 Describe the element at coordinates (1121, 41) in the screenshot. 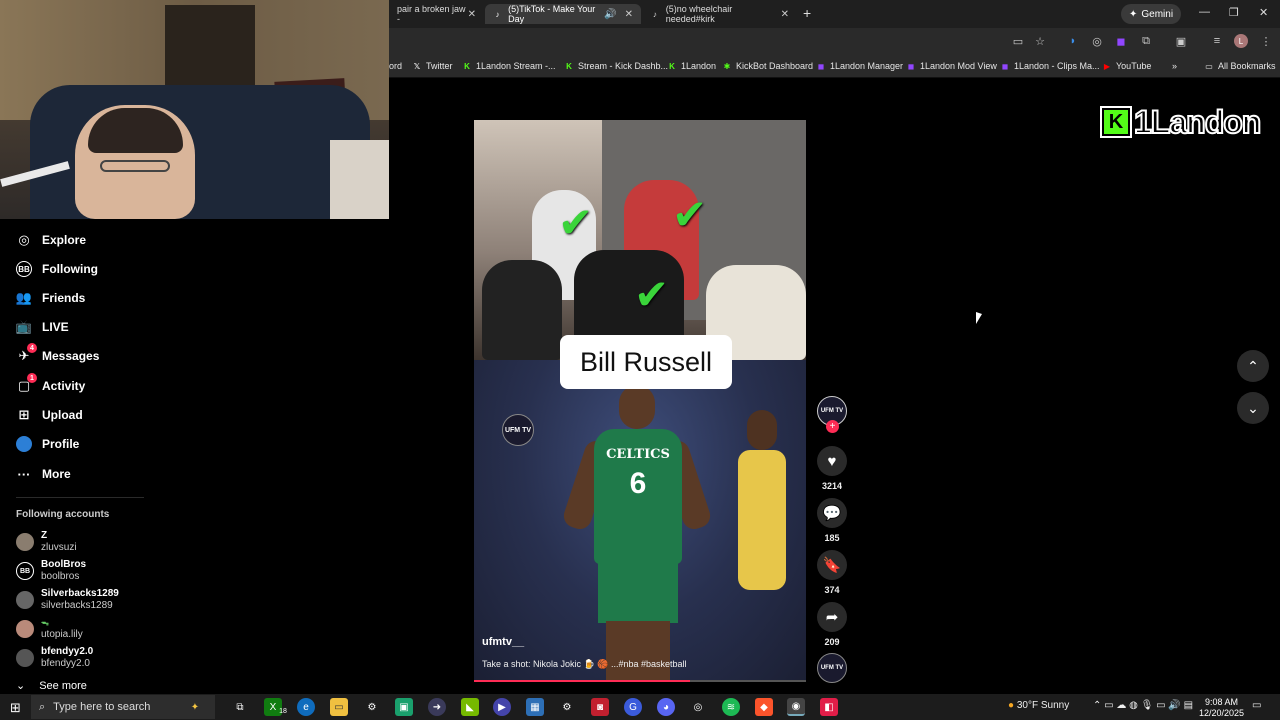

I see `twitch-extension-icon: ◼` at that location.